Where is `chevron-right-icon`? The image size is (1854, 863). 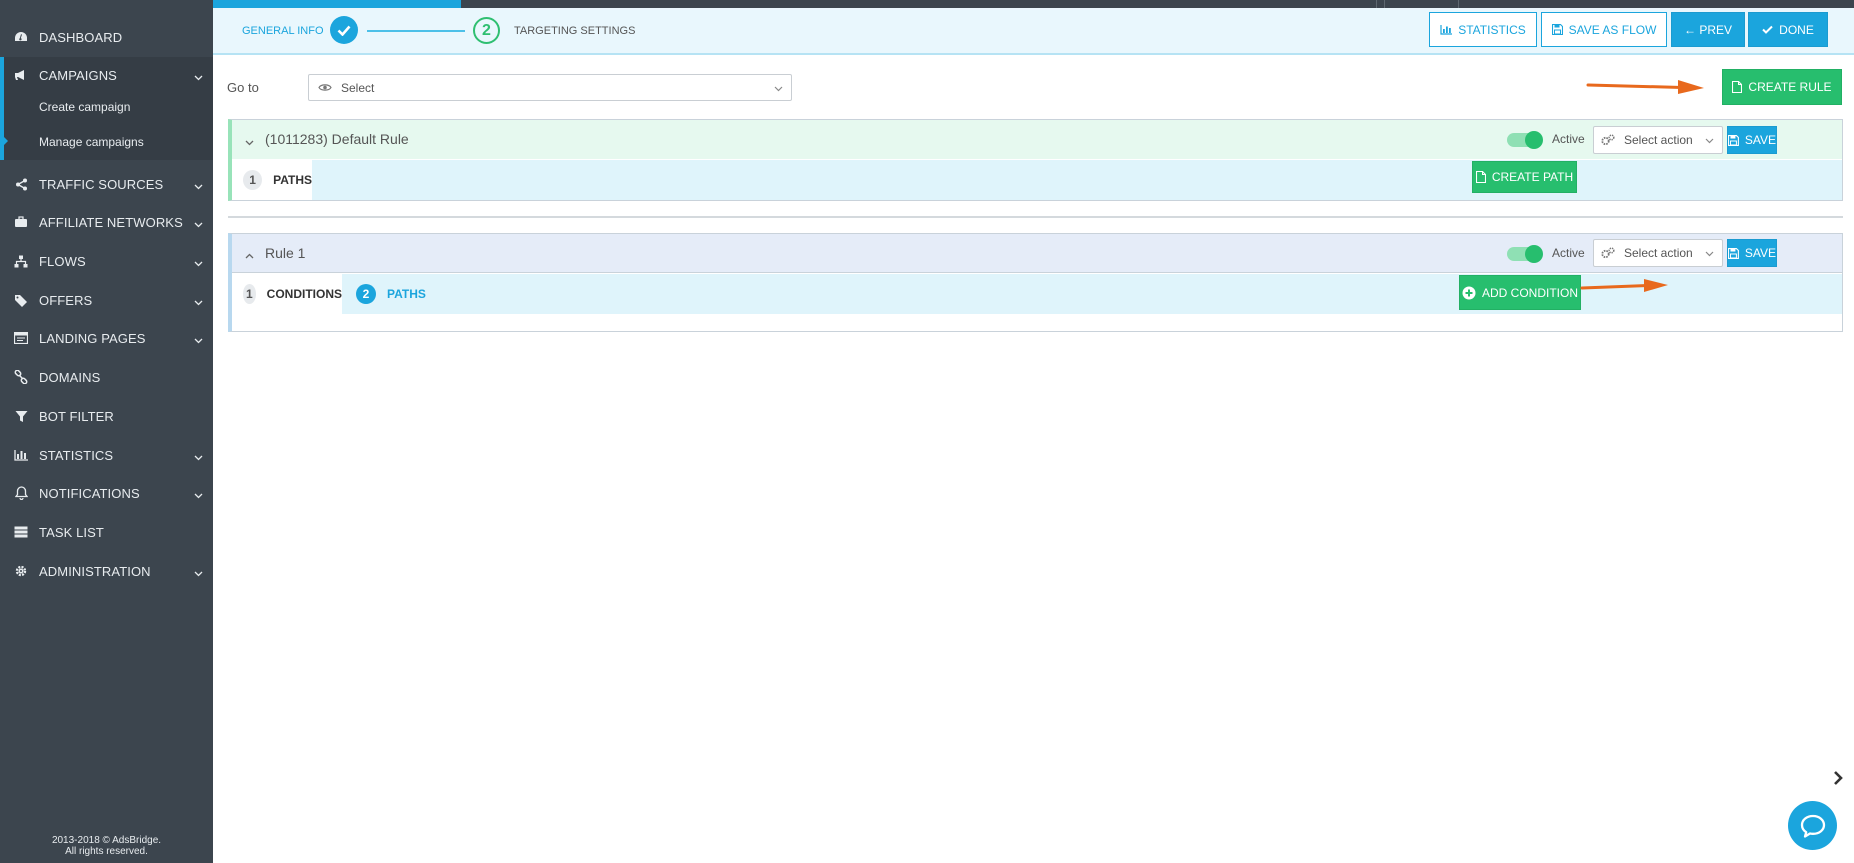
chevron-right-icon is located at coordinates (1838, 779).